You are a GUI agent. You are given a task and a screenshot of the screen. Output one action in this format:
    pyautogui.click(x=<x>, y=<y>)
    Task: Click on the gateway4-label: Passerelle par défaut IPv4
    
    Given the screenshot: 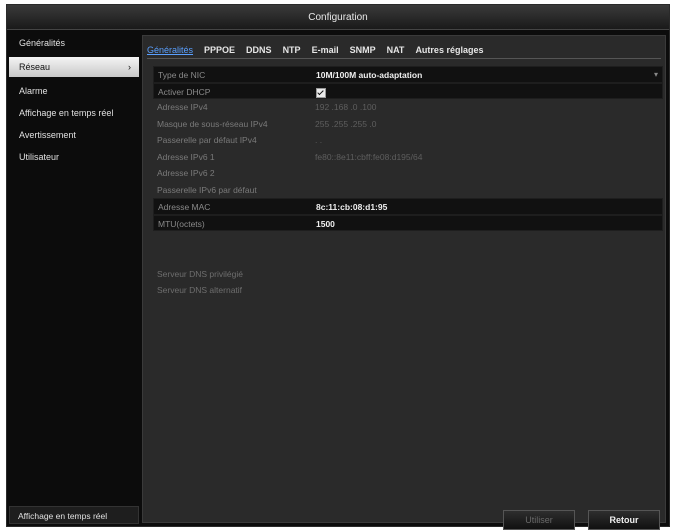 What is the action you would take?
    pyautogui.click(x=207, y=140)
    